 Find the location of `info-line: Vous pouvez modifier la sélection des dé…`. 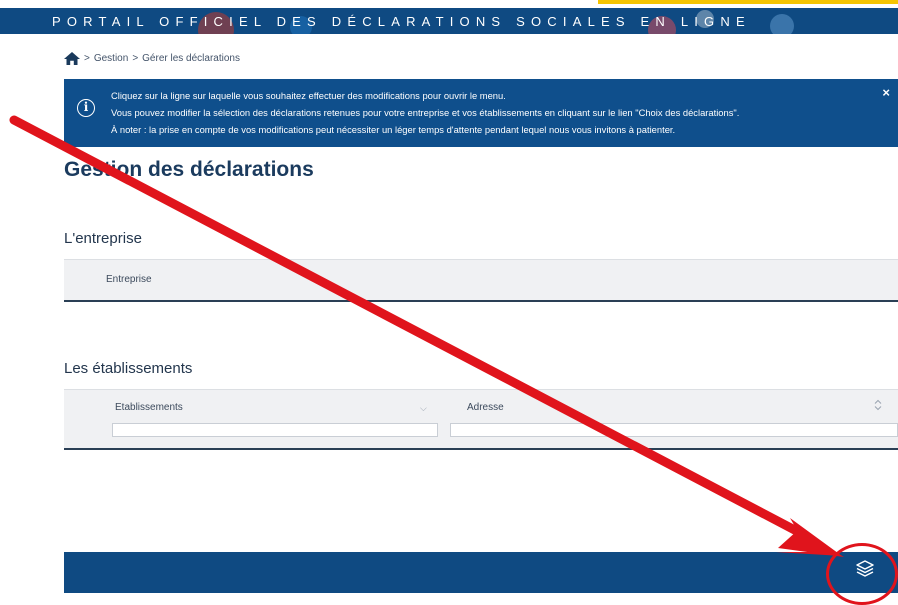

info-line: Vous pouvez modifier la sélection des dé… is located at coordinates (425, 112).